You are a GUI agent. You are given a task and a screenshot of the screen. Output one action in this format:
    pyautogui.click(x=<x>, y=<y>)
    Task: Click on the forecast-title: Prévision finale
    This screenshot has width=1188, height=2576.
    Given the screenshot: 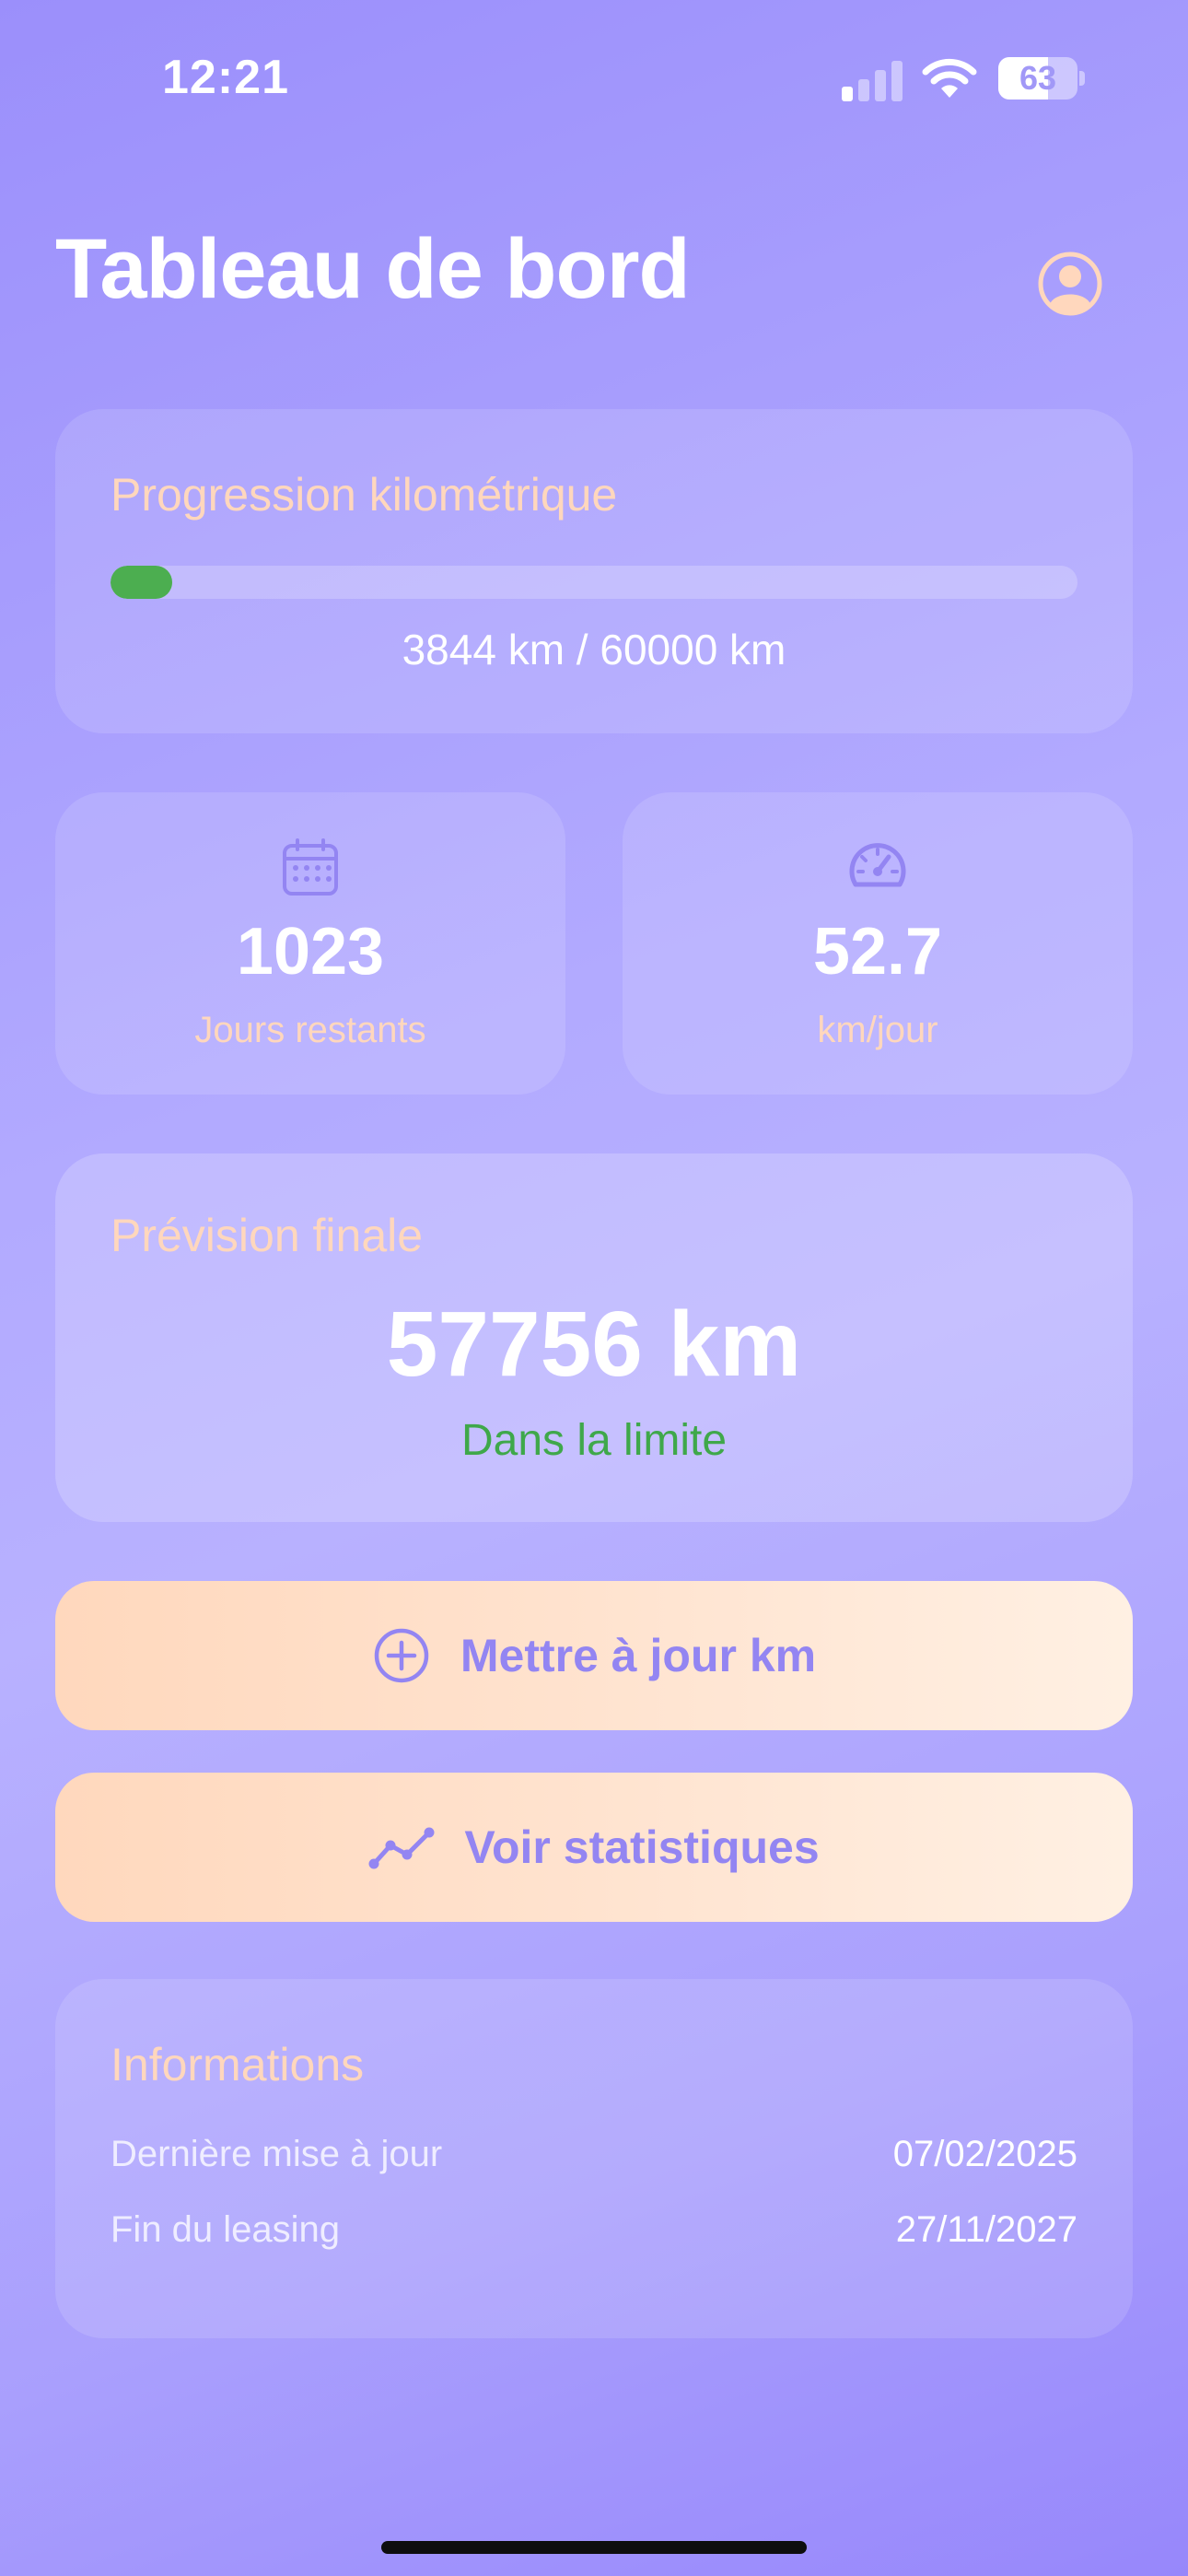 What is the action you would take?
    pyautogui.click(x=267, y=1235)
    